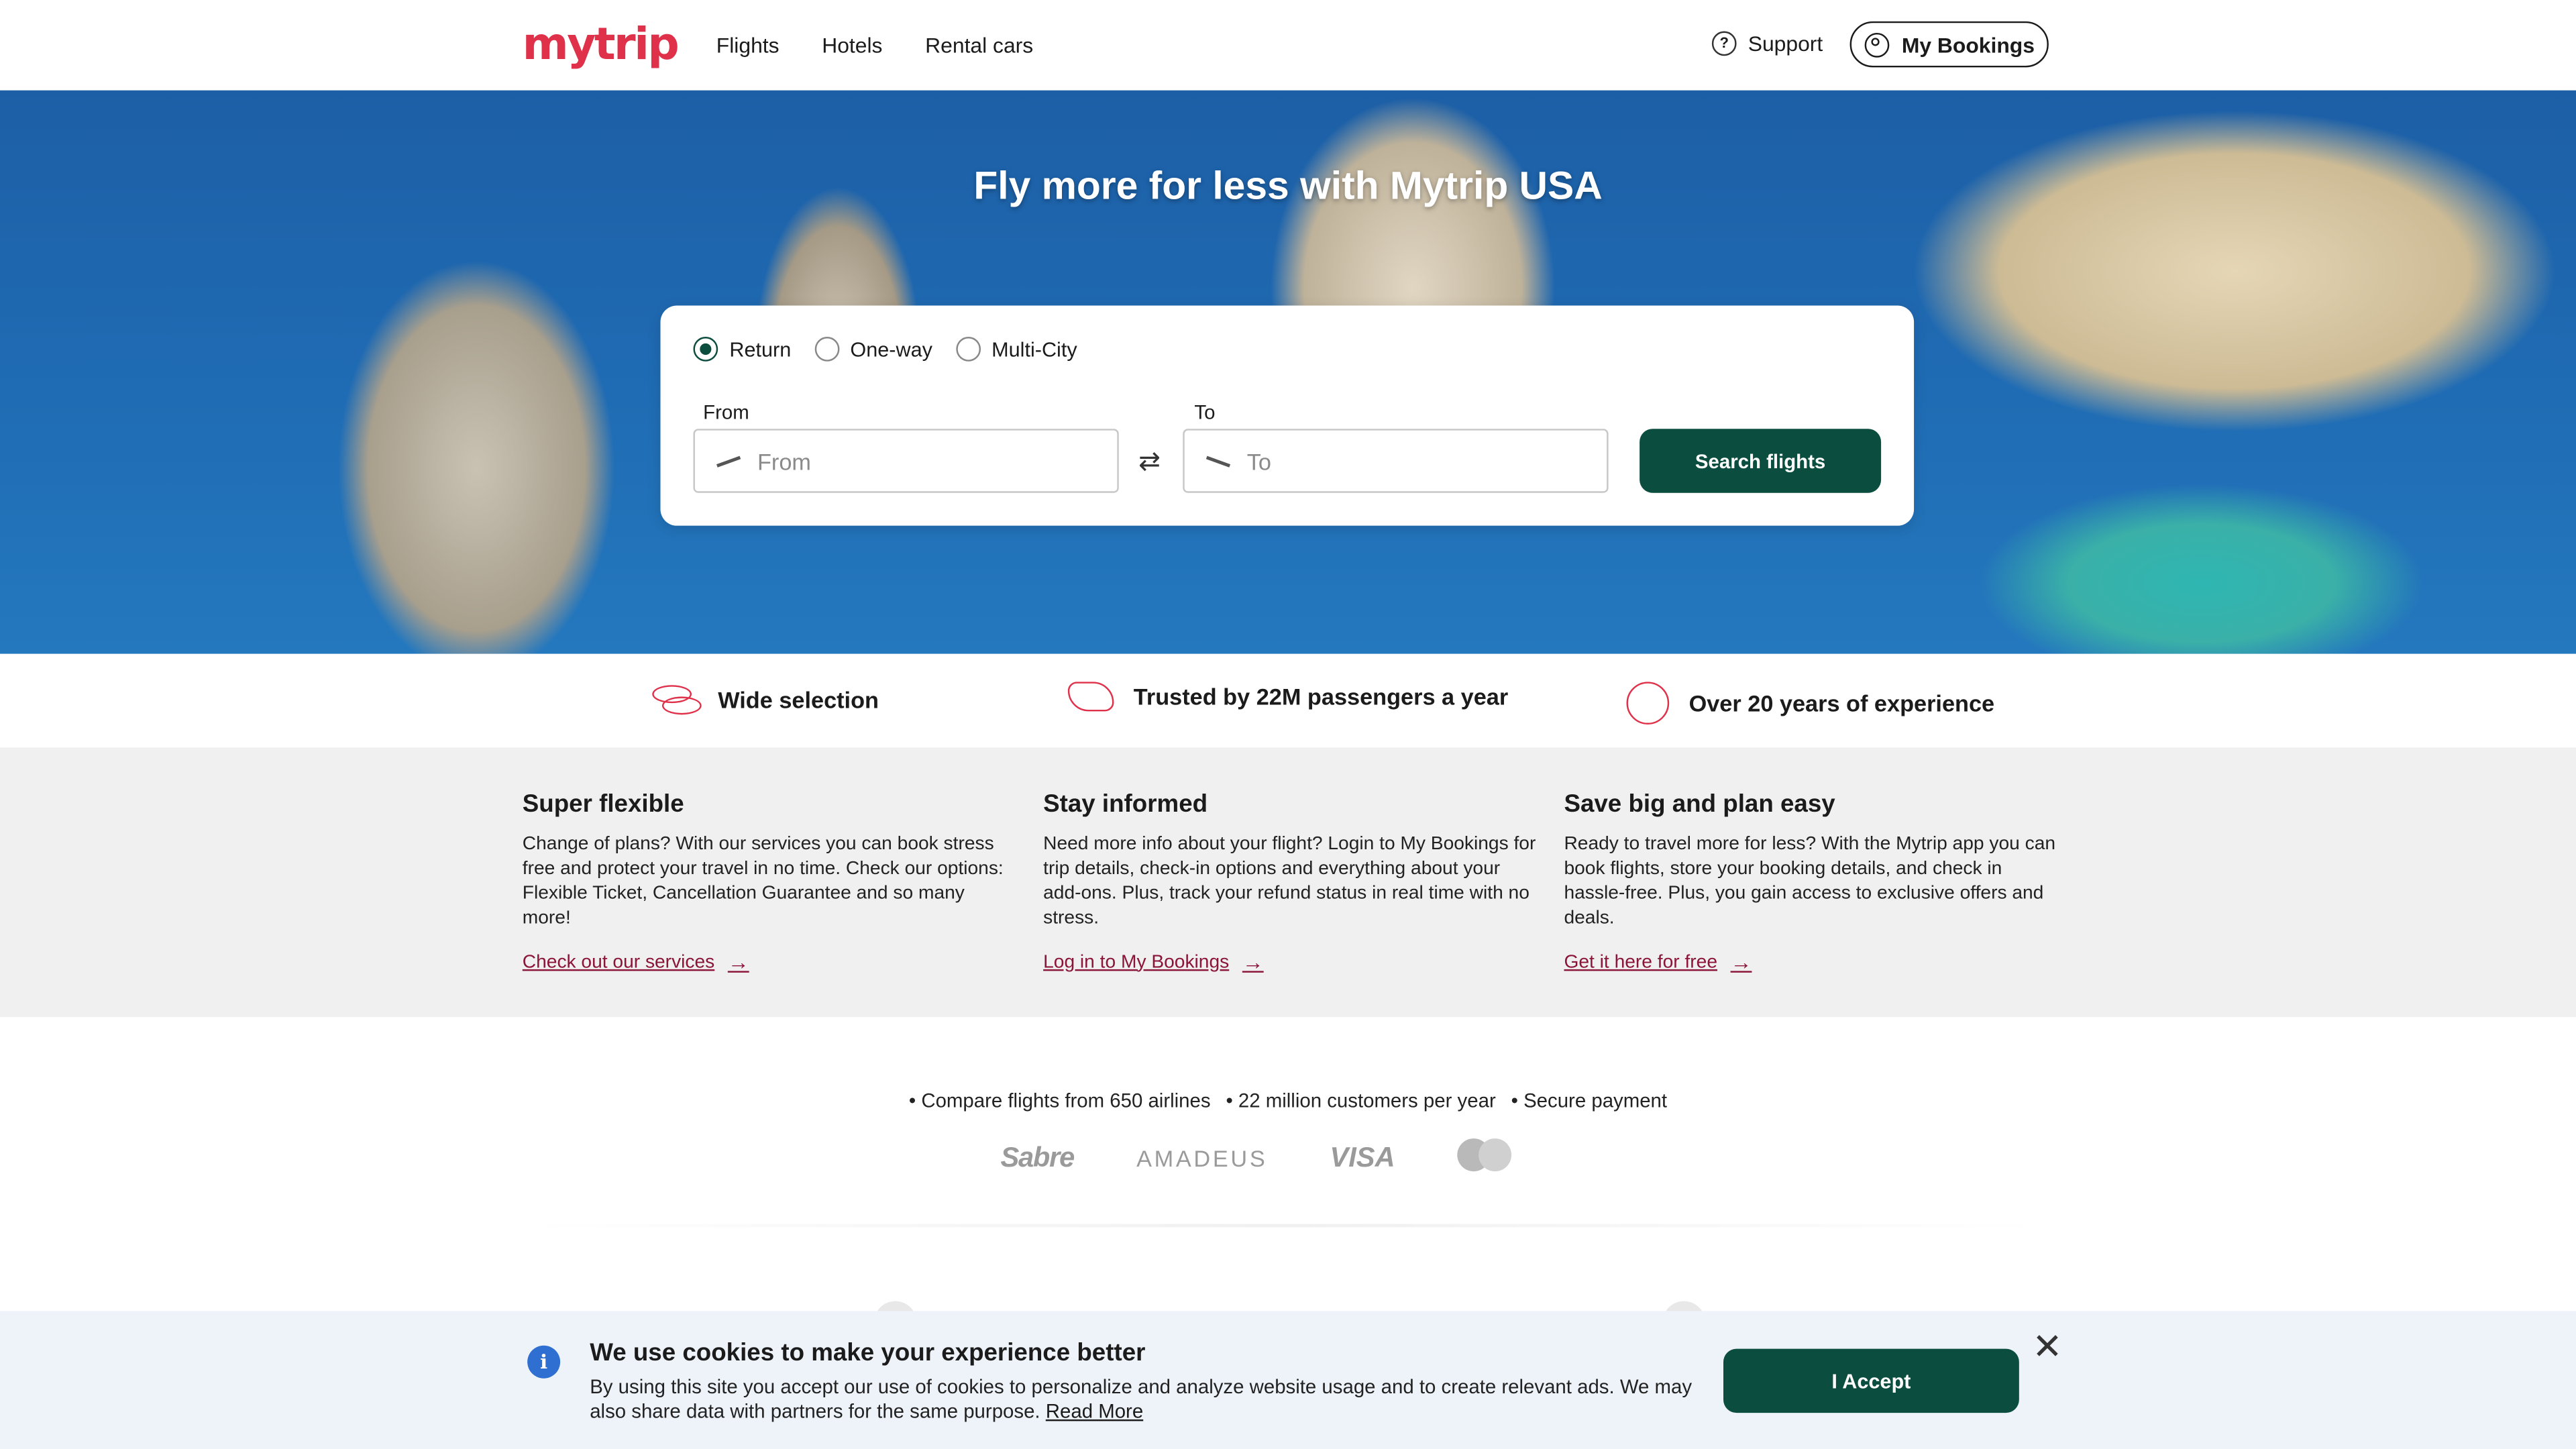 The width and height of the screenshot is (2576, 1449). What do you see at coordinates (1841, 703) in the screenshot?
I see `usp-label: Over 20 years of experience` at bounding box center [1841, 703].